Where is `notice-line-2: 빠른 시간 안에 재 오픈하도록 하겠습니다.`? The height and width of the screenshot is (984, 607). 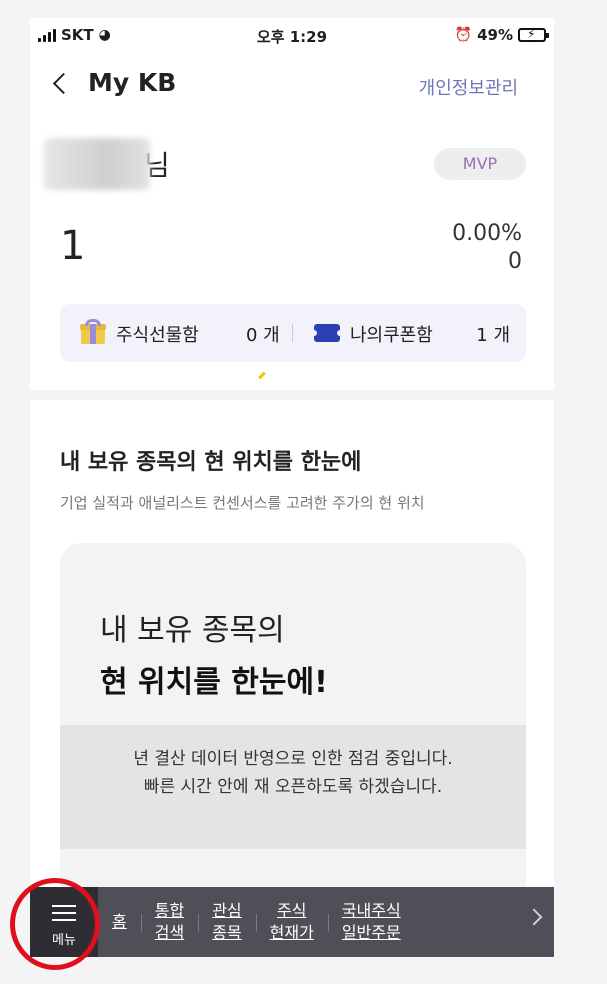
notice-line-2: 빠른 시간 안에 재 오픈하도록 하겠습니다. is located at coordinates (293, 787).